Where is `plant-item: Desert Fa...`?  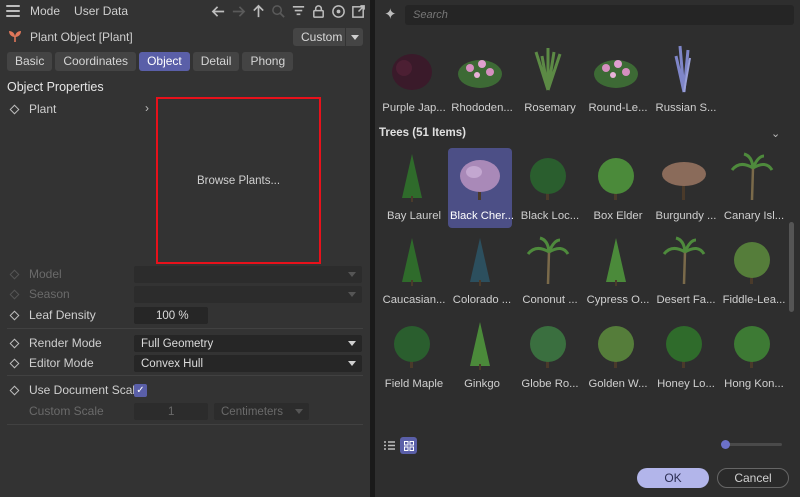 plant-item: Desert Fa... is located at coordinates (684, 272).